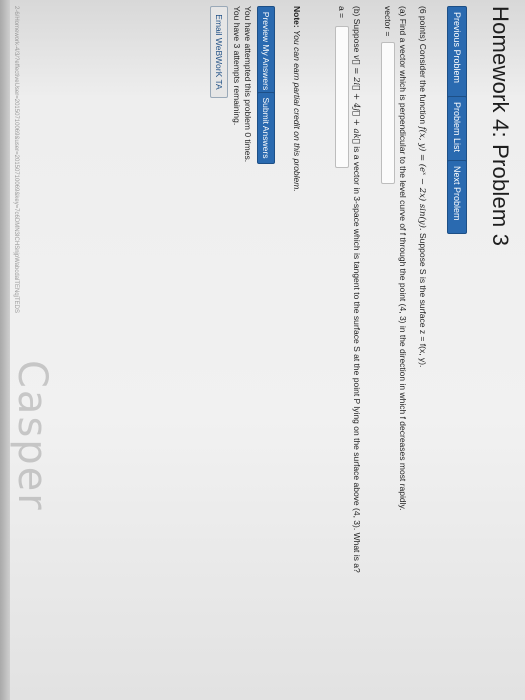 Image resolution: width=525 pixels, height=700 pixels. Describe the element at coordinates (388, 113) in the screenshot. I see `vector-answer-input` at that location.